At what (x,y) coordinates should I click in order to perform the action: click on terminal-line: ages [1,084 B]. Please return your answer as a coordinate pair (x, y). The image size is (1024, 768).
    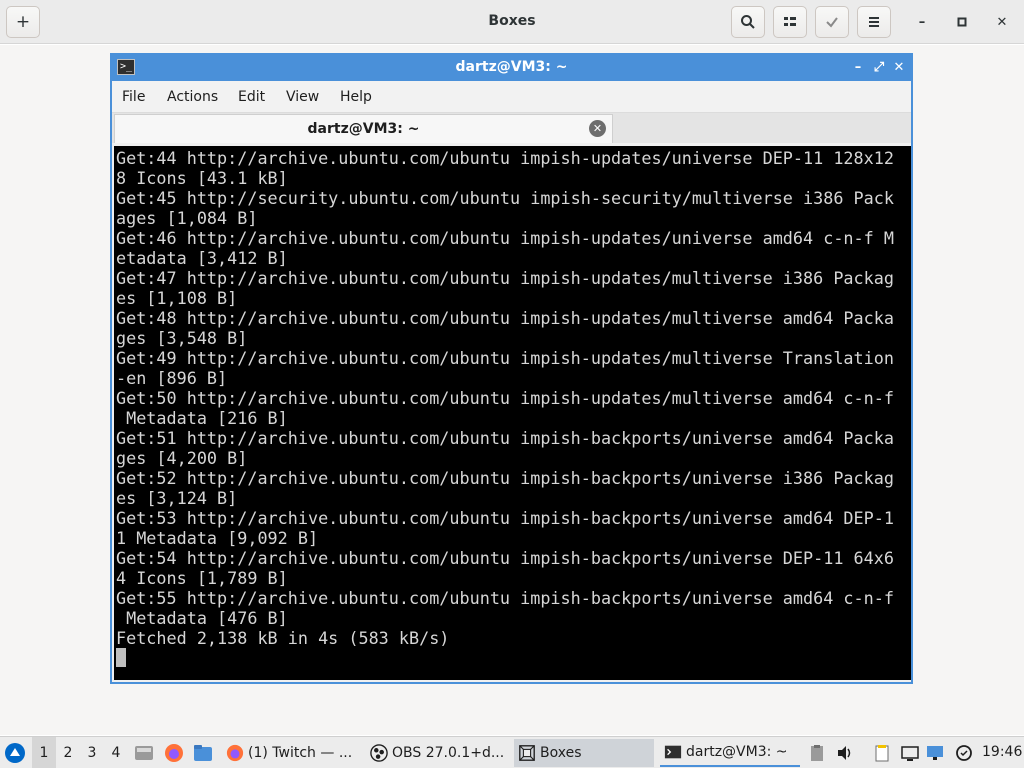
    Looking at the image, I should click on (187, 218).